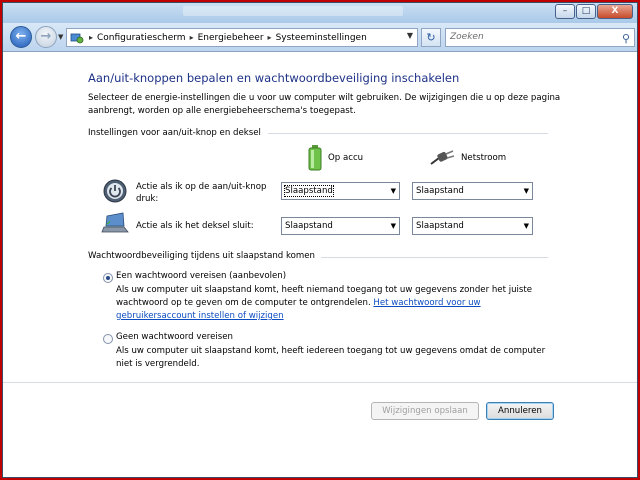 The height and width of the screenshot is (480, 640). I want to click on breadcrumb-system-settings: Systeeminstellingen, so click(321, 38).